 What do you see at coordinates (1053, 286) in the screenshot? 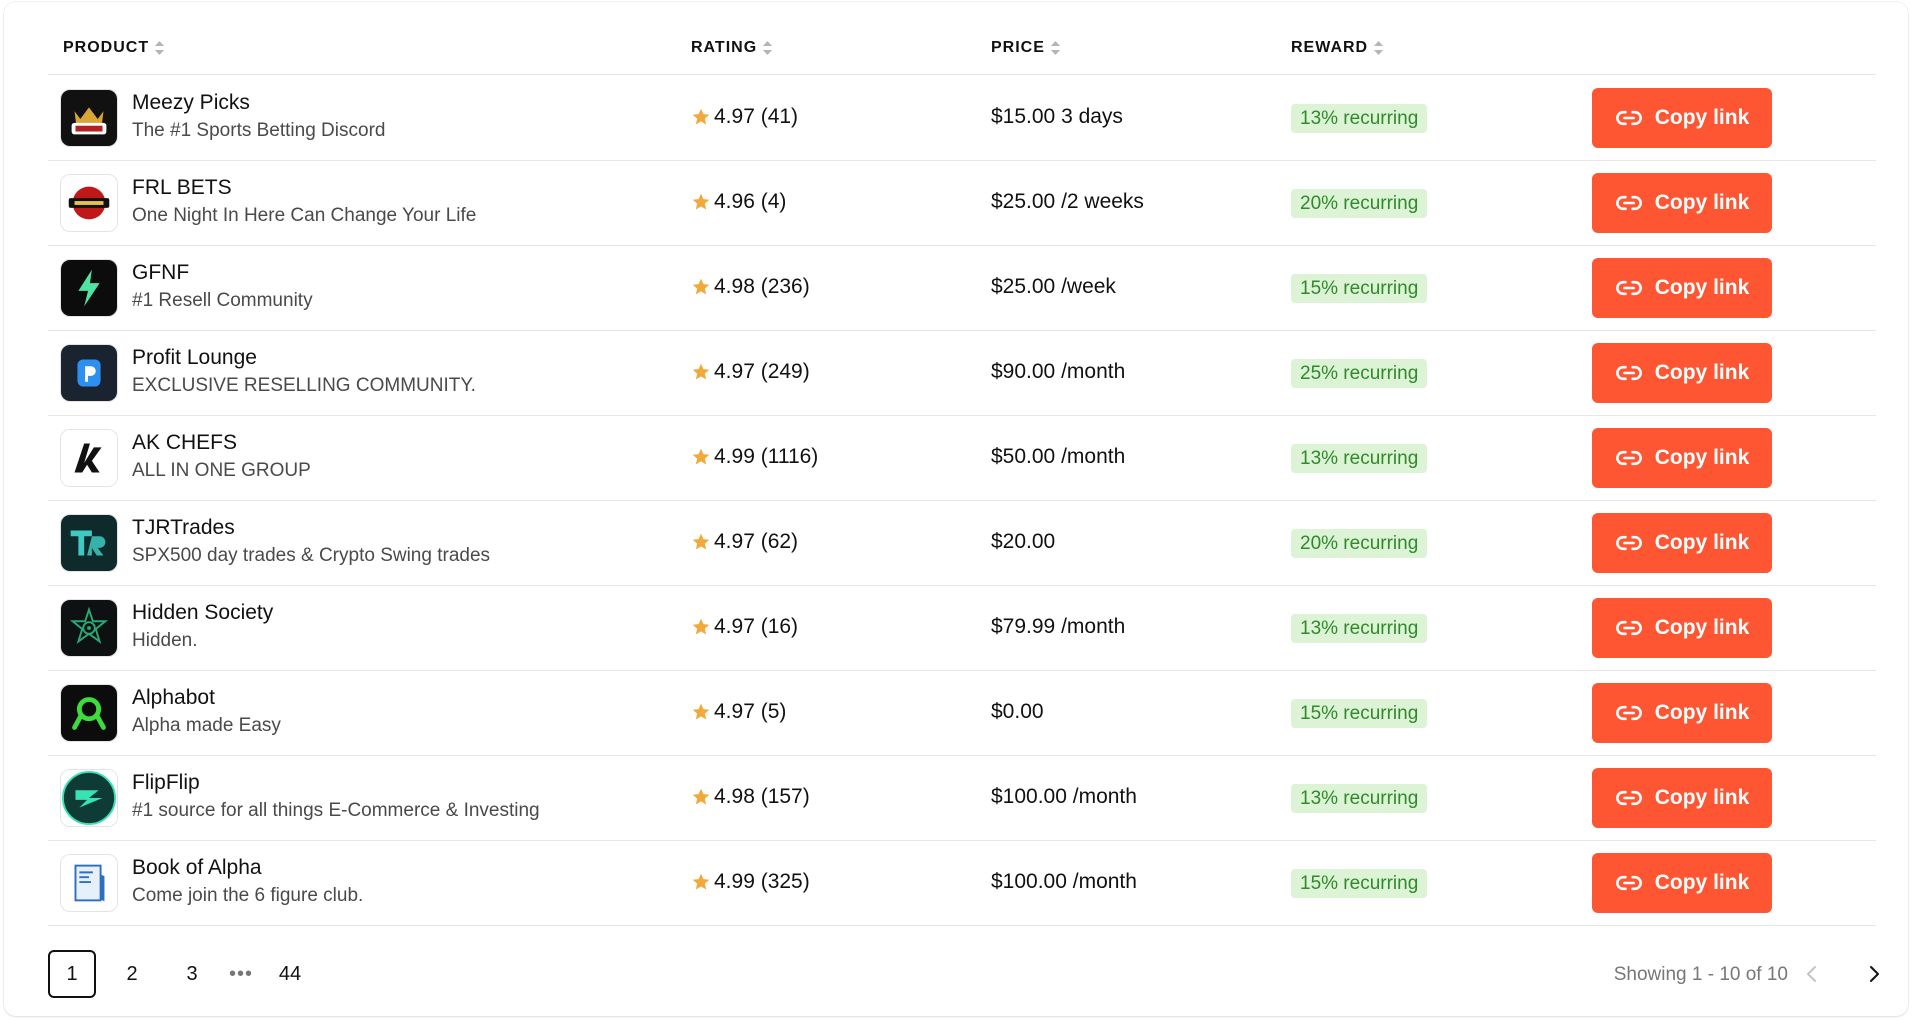
I see `product-price: $25.00 /week` at bounding box center [1053, 286].